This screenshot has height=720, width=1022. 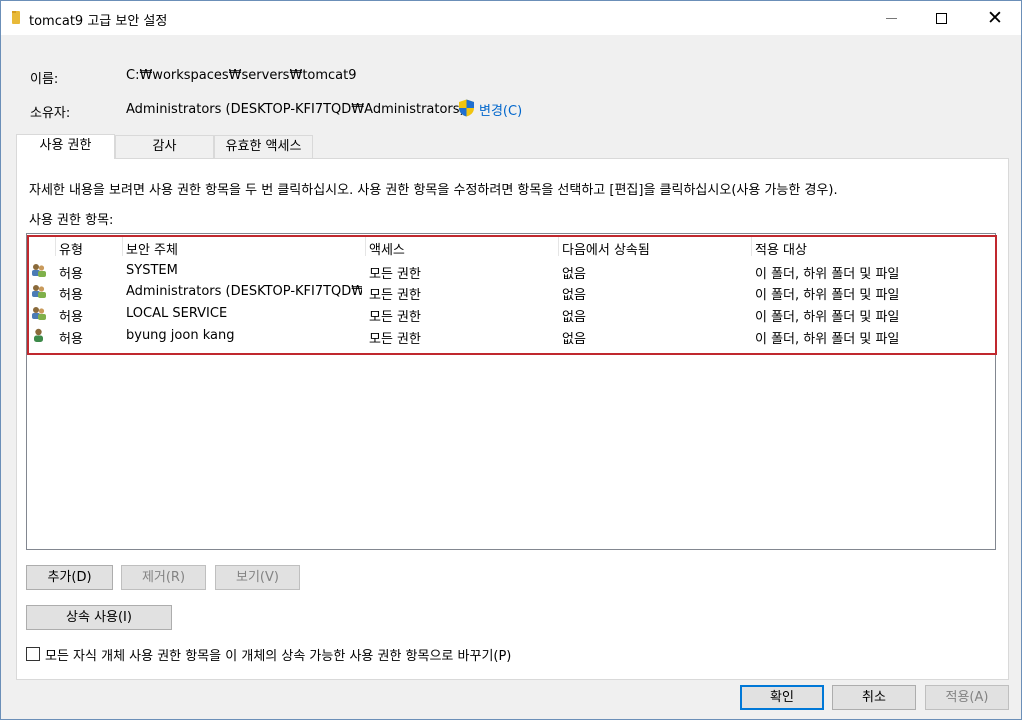 What do you see at coordinates (152, 270) in the screenshot?
I see `row-principal: SYSTEM` at bounding box center [152, 270].